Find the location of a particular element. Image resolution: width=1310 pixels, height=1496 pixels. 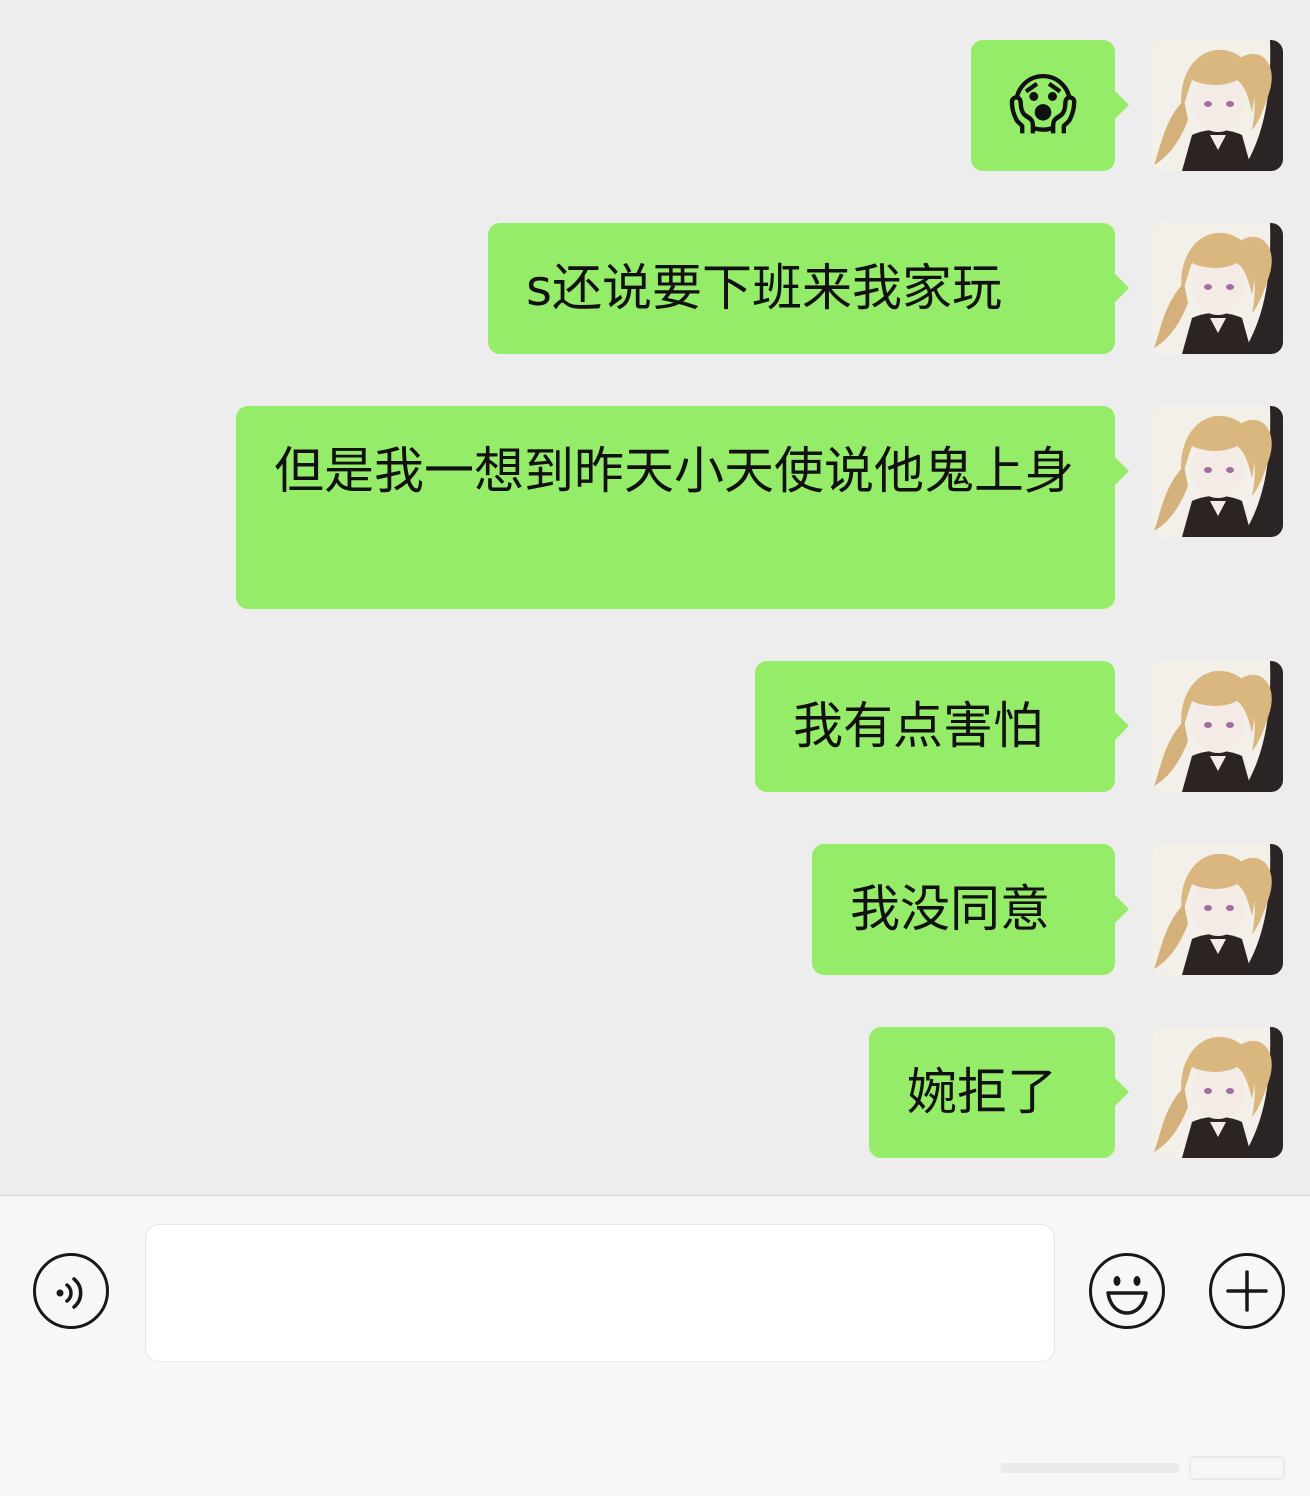

message-text: 婉拒了 is located at coordinates (982, 1092).